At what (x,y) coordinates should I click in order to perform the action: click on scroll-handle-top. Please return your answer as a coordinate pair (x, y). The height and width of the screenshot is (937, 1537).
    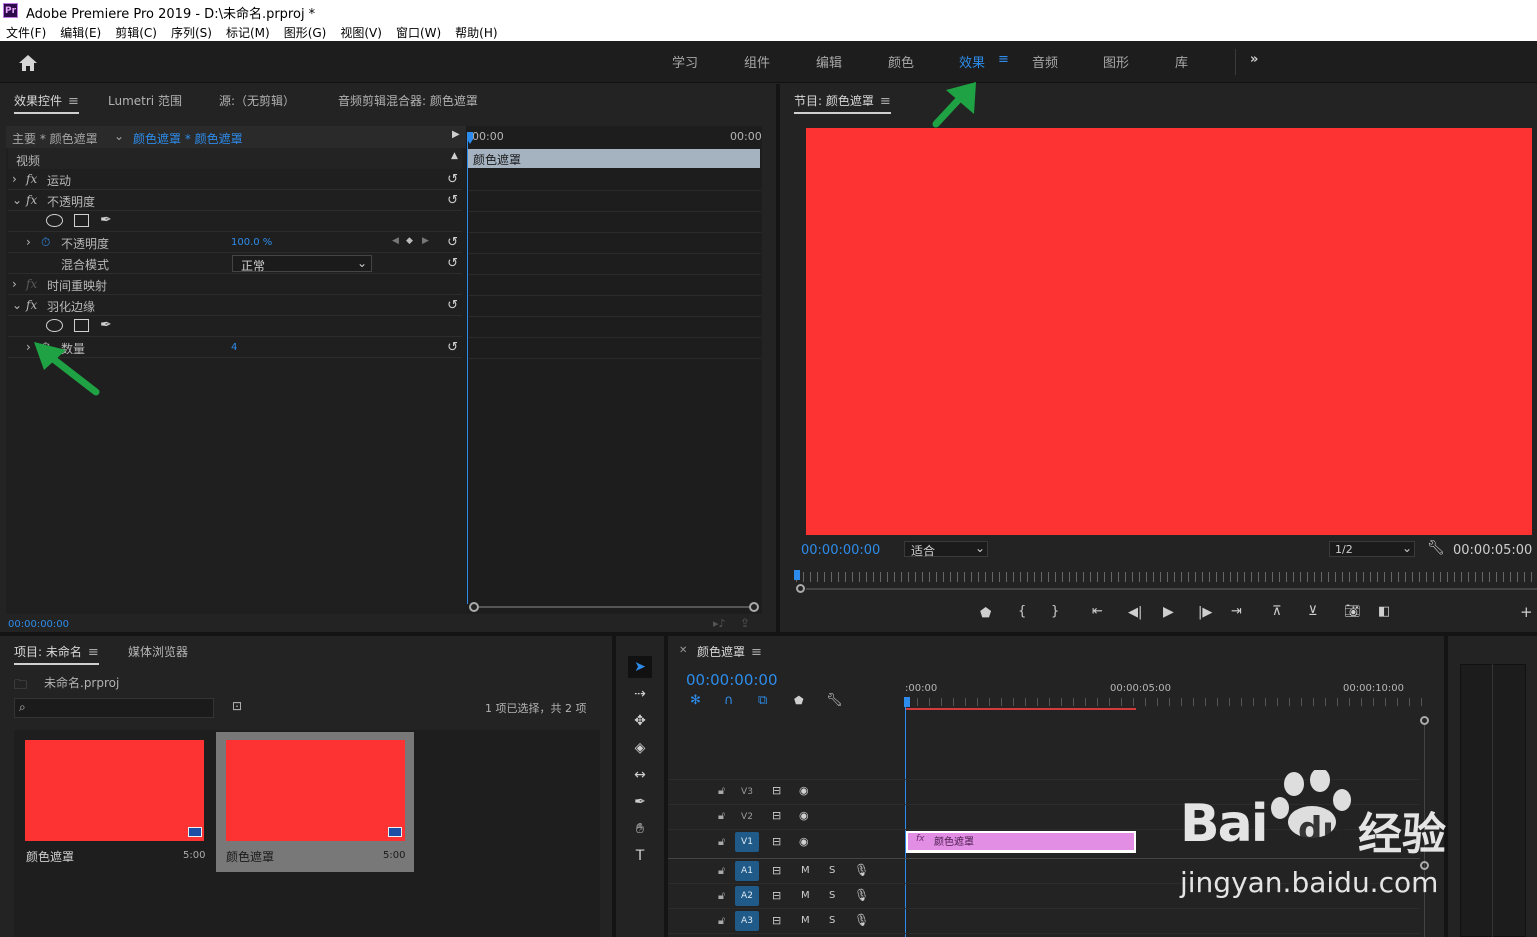
    Looking at the image, I should click on (1424, 720).